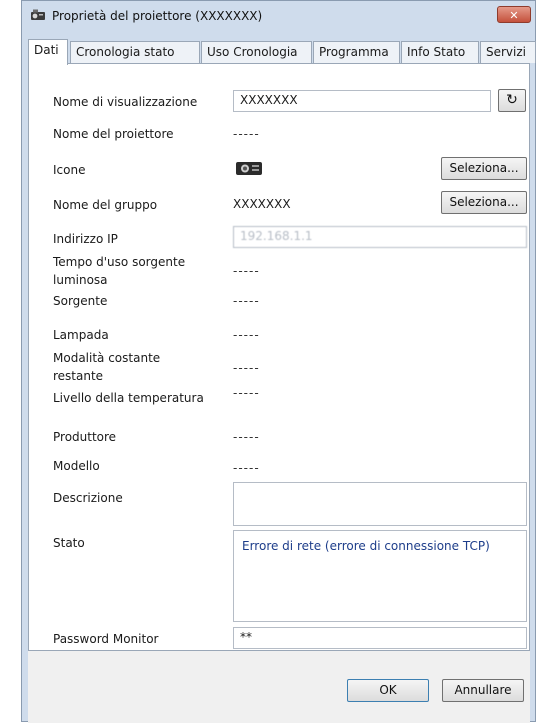 The image size is (538, 723). What do you see at coordinates (107, 367) in the screenshot?
I see `constant-mode-label: Modalità costante restante` at bounding box center [107, 367].